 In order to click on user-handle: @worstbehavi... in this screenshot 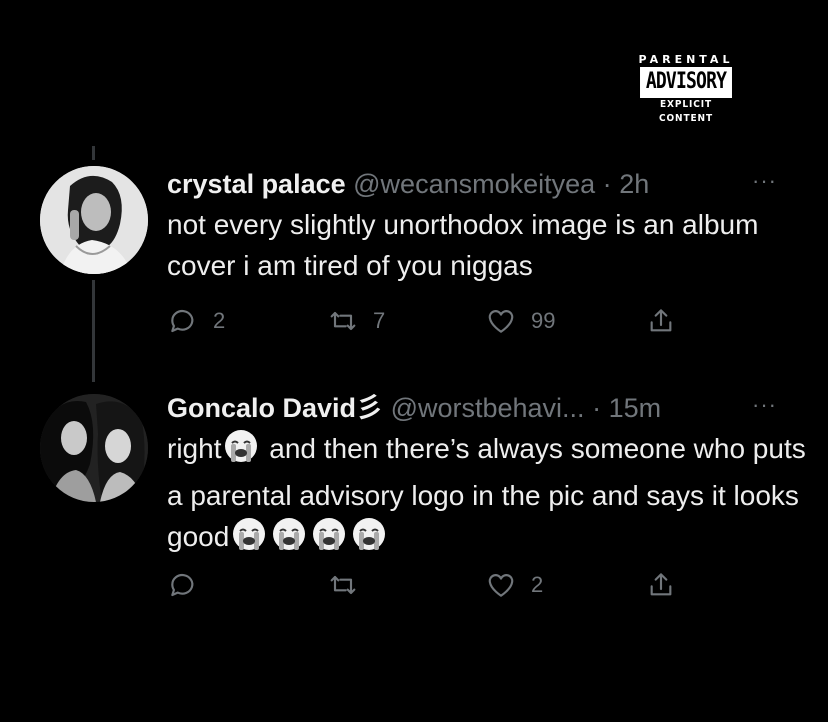, I will do `click(488, 408)`.